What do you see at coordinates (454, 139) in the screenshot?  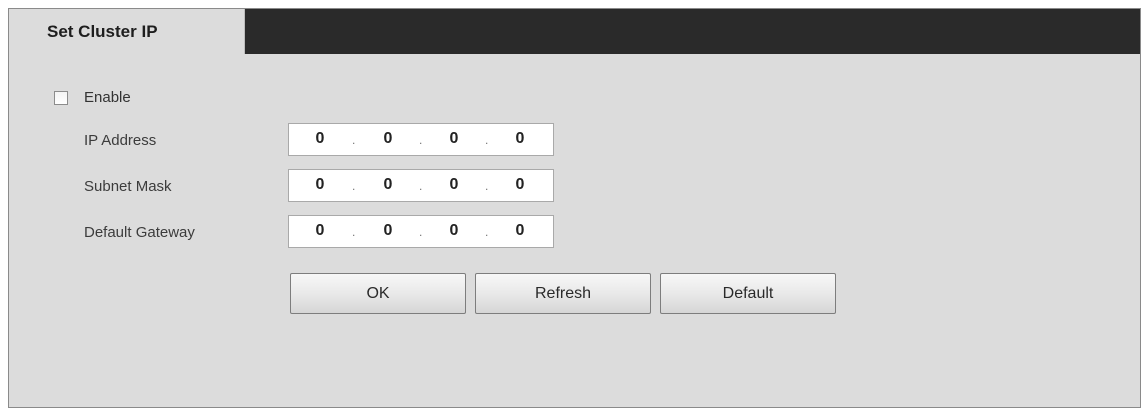 I see `ip-address-octet-3: 0` at bounding box center [454, 139].